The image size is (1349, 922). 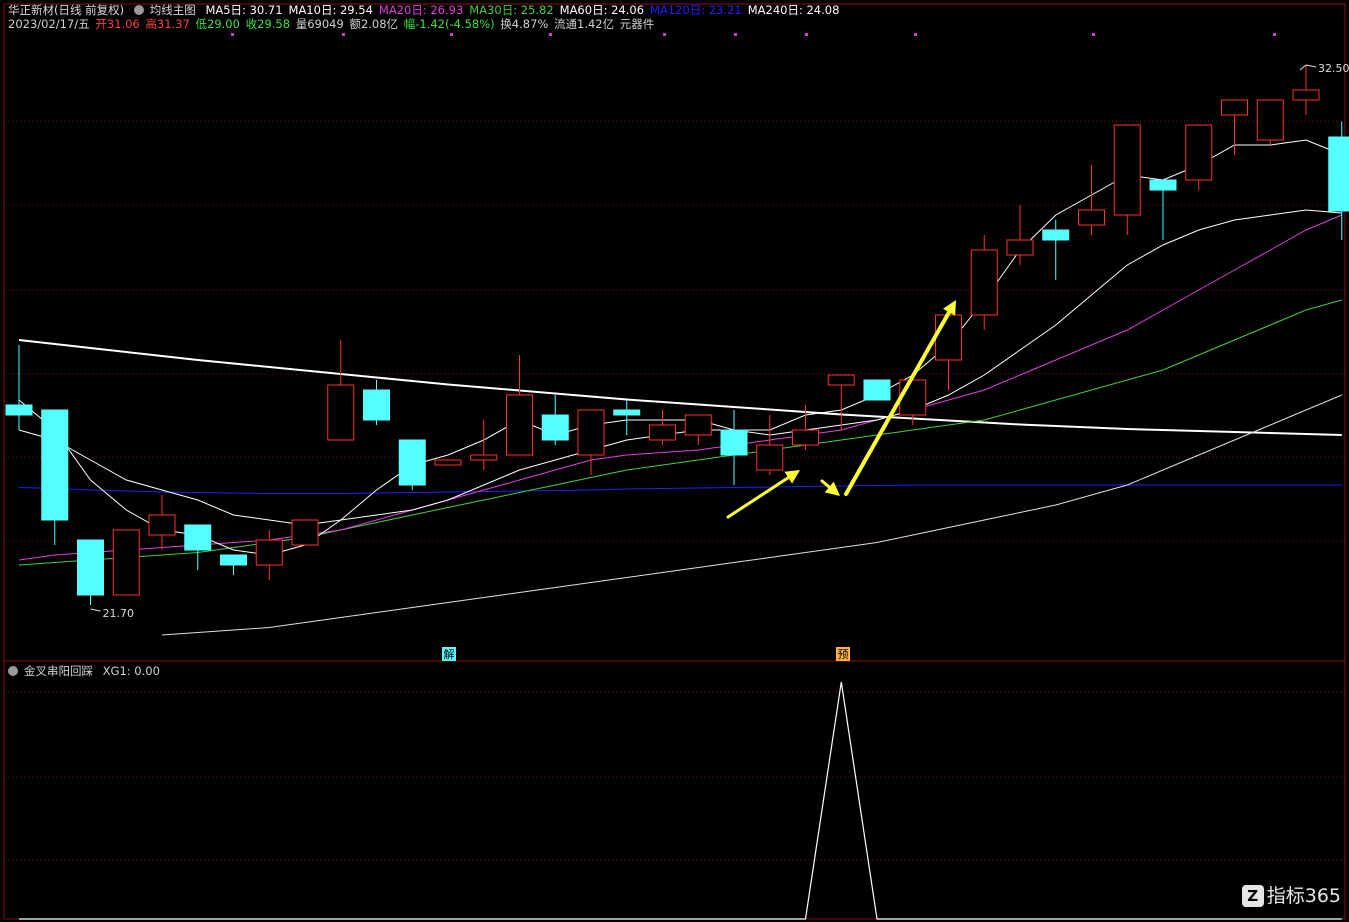 What do you see at coordinates (680, 489) in the screenshot?
I see `ma120-line` at bounding box center [680, 489].